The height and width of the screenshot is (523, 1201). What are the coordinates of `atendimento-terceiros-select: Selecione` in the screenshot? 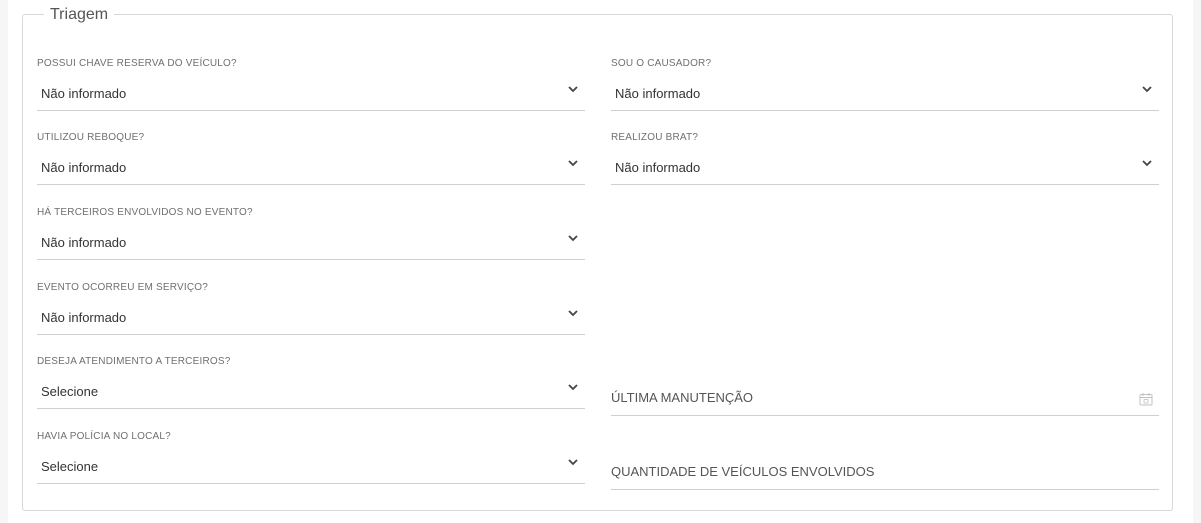 It's located at (311, 392).